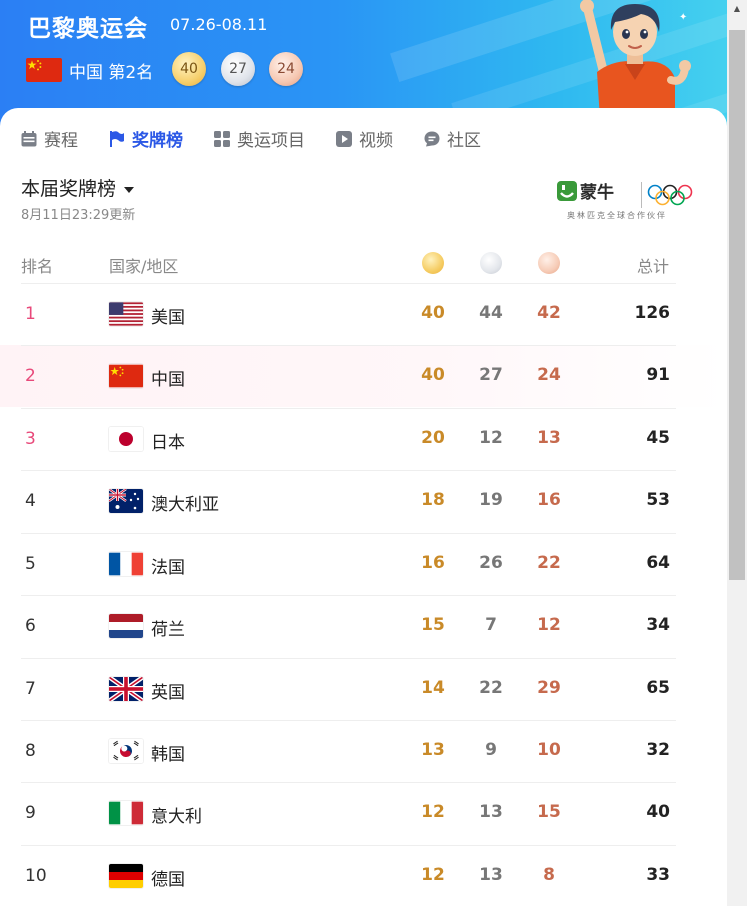 The image size is (747, 907). I want to click on country-name: 法国, so click(168, 568).